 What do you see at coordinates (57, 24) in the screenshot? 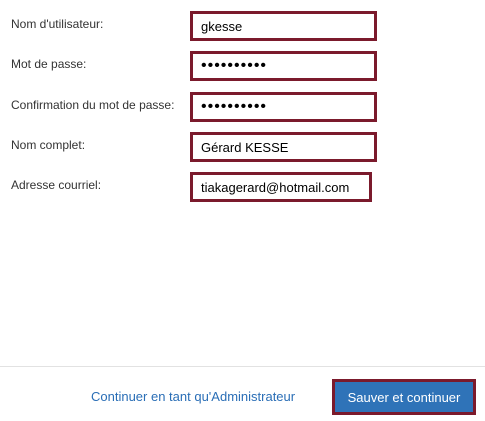
I see `username-label: Nom d'utilisateur:` at bounding box center [57, 24].